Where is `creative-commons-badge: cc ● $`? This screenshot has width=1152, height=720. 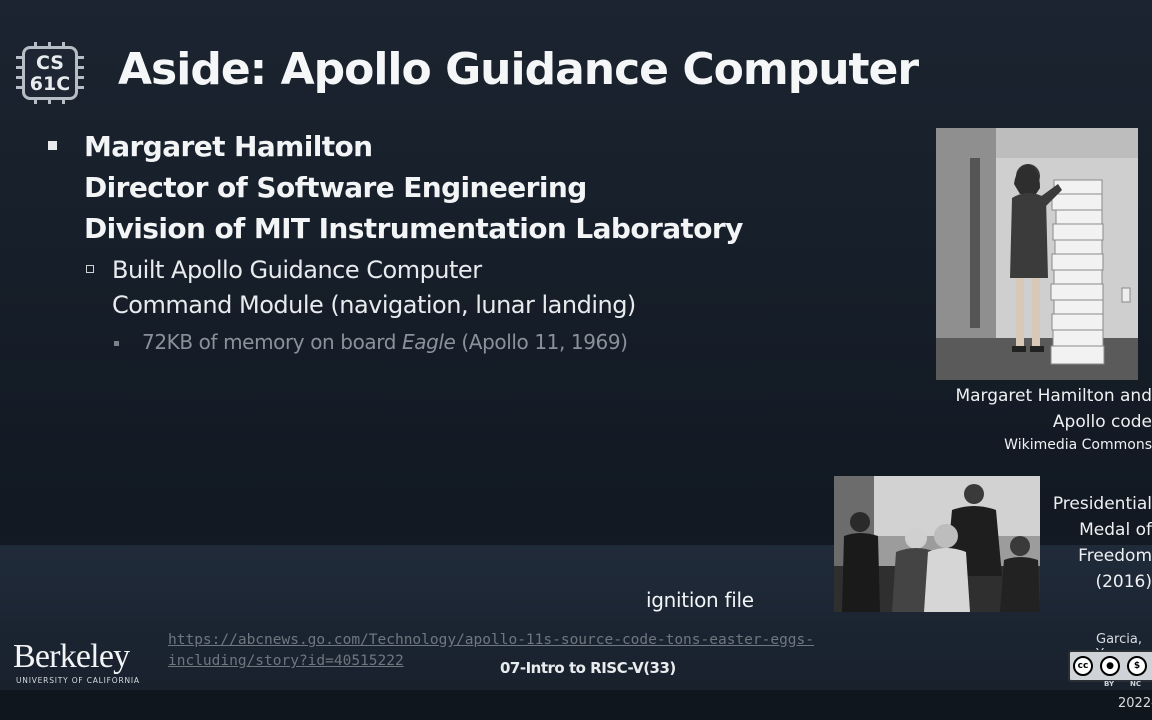
creative-commons-badge: cc ● $ is located at coordinates (1110, 666).